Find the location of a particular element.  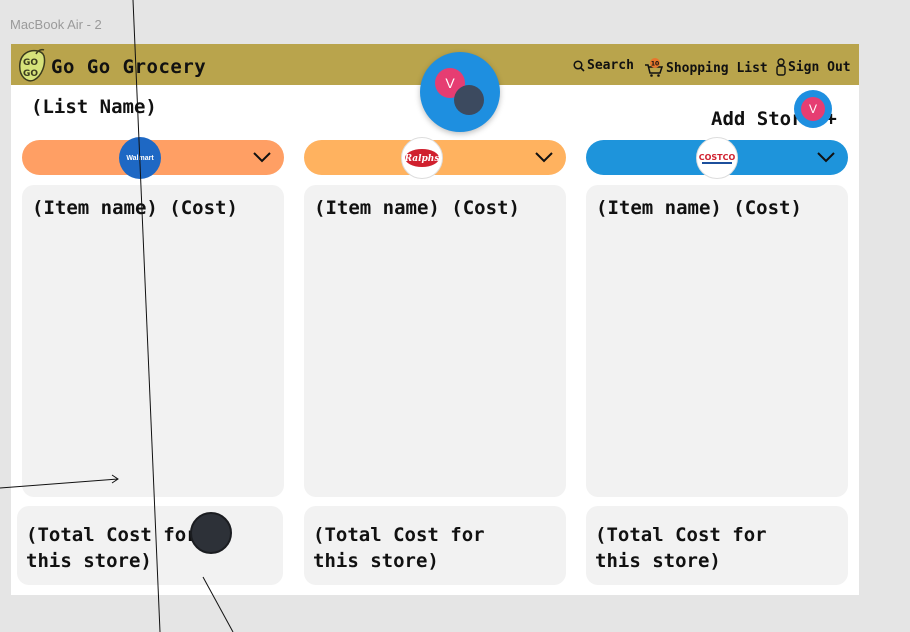

search-icon is located at coordinates (579, 65).